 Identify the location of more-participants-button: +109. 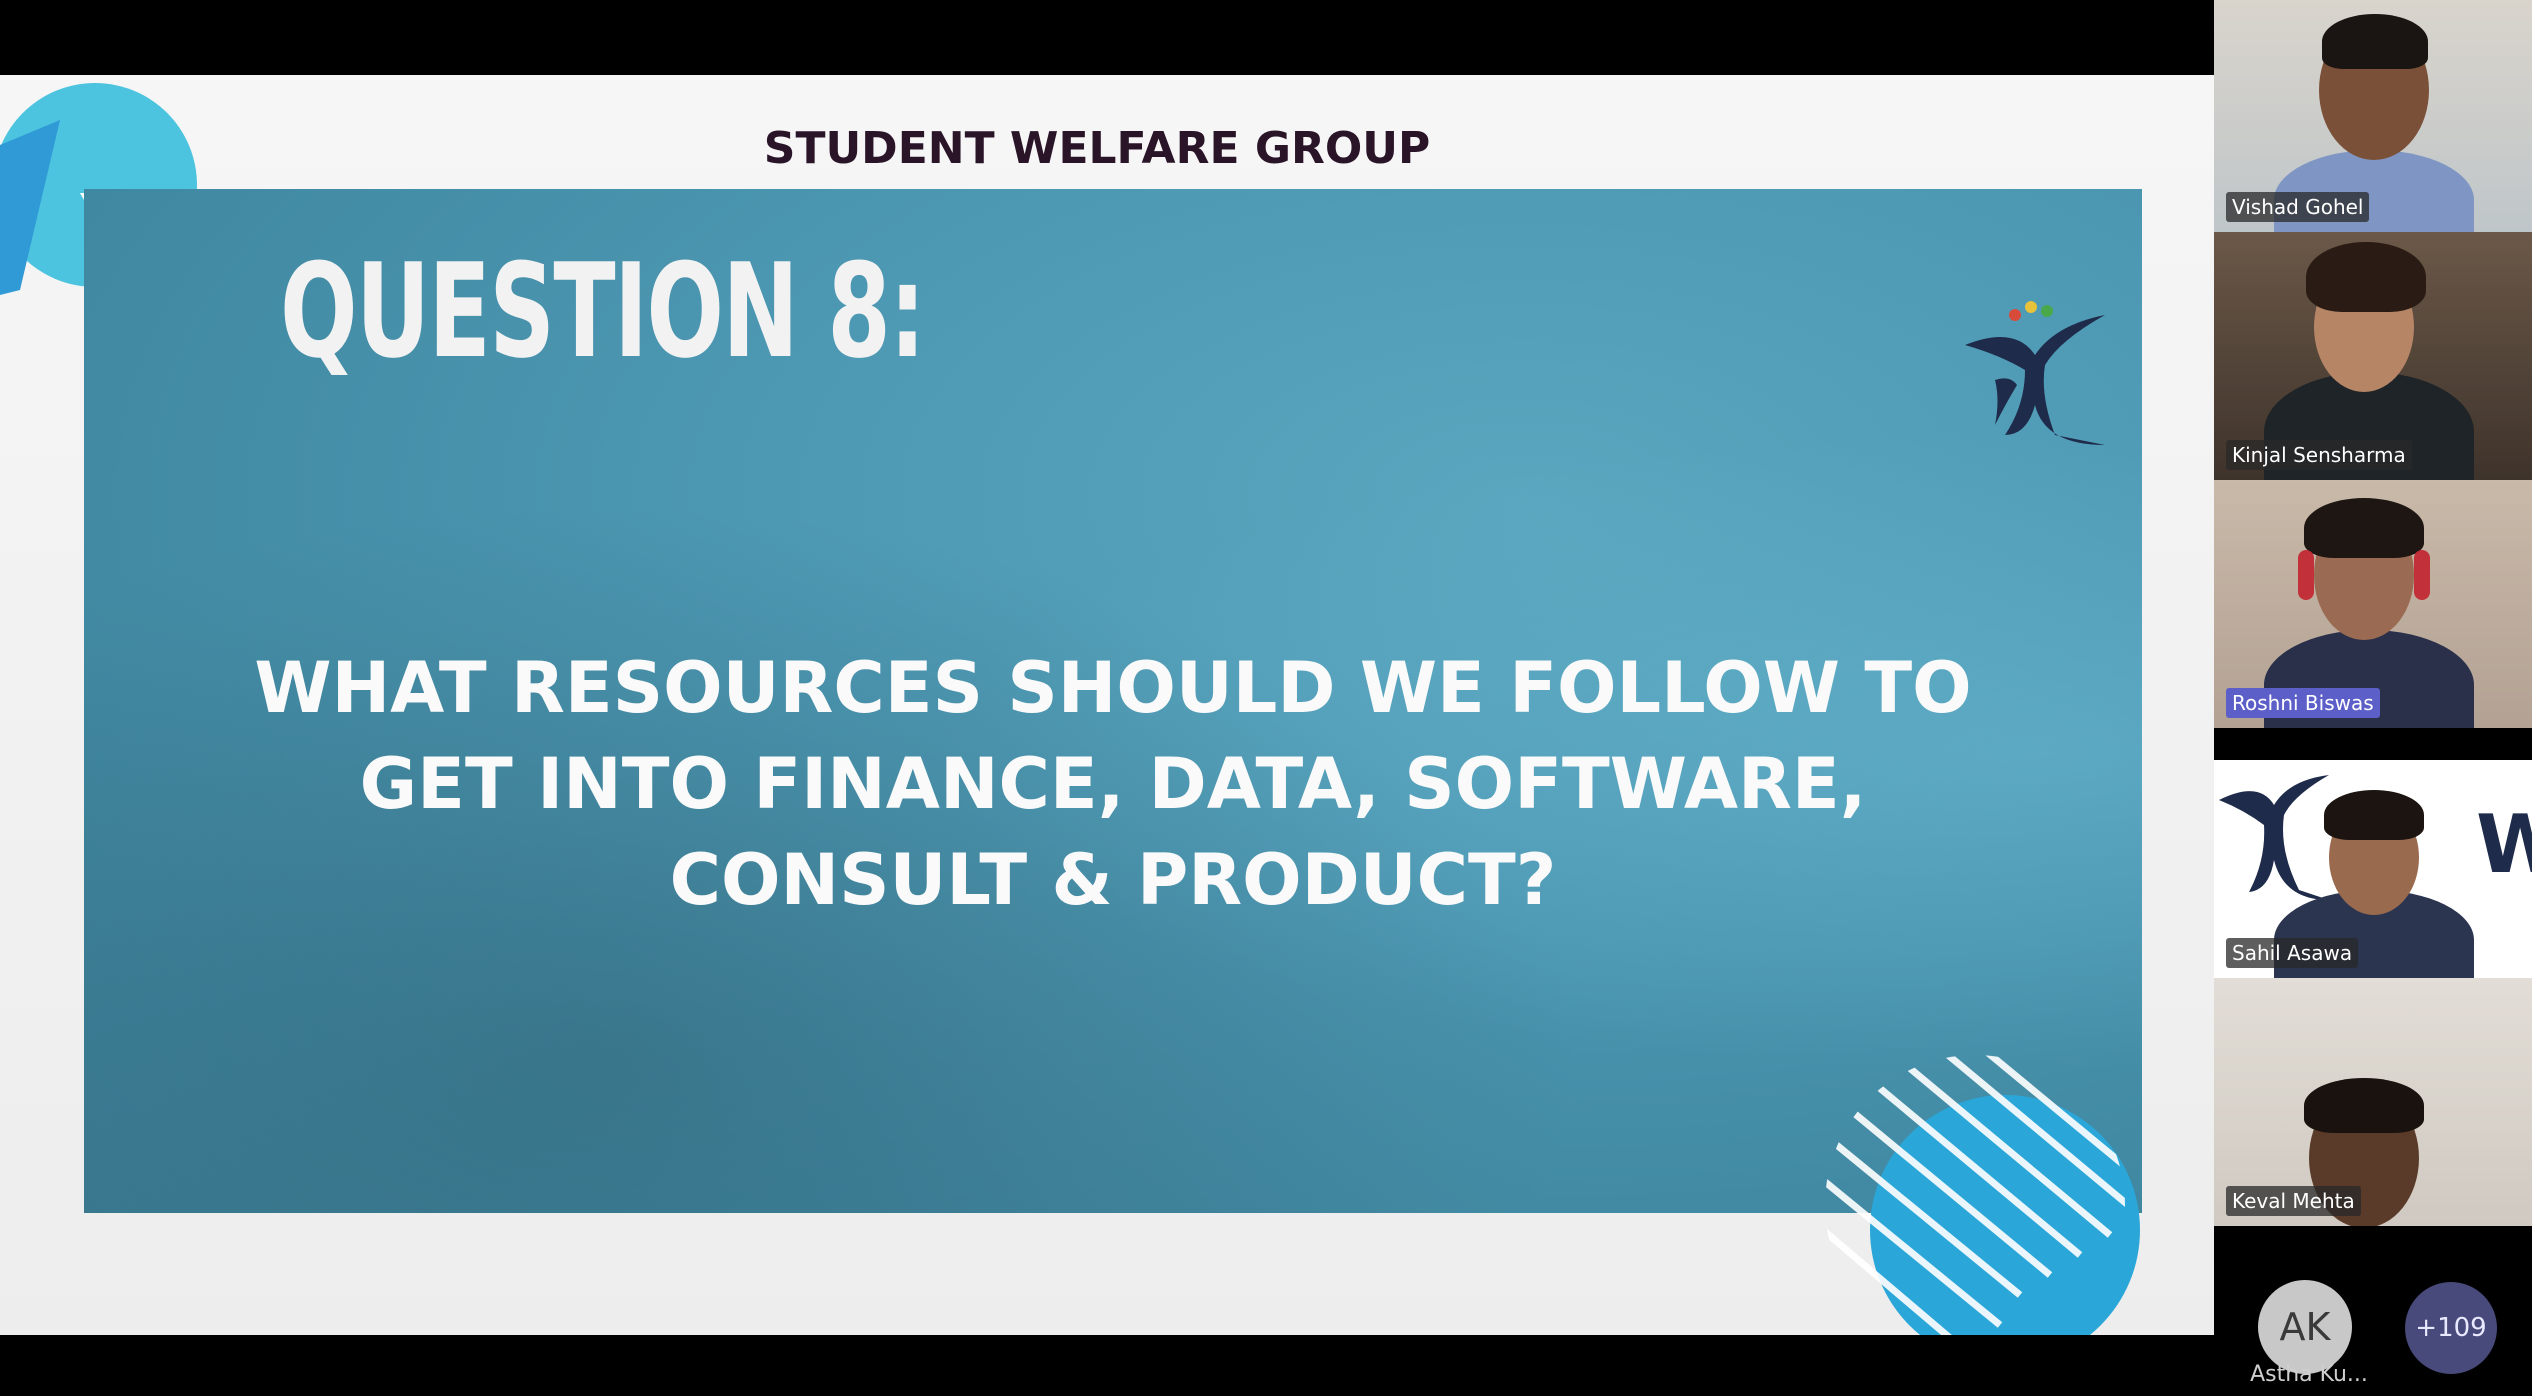
(2451, 1328).